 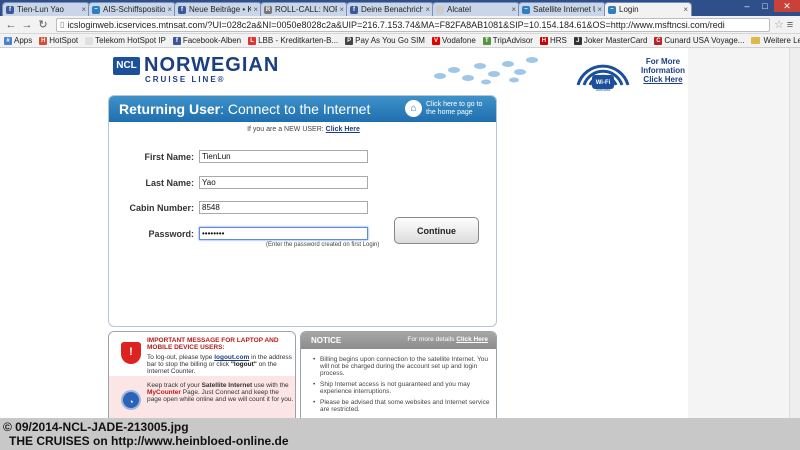 What do you see at coordinates (610, 40) in the screenshot?
I see `bookmark-item: J Joker MasterCard` at bounding box center [610, 40].